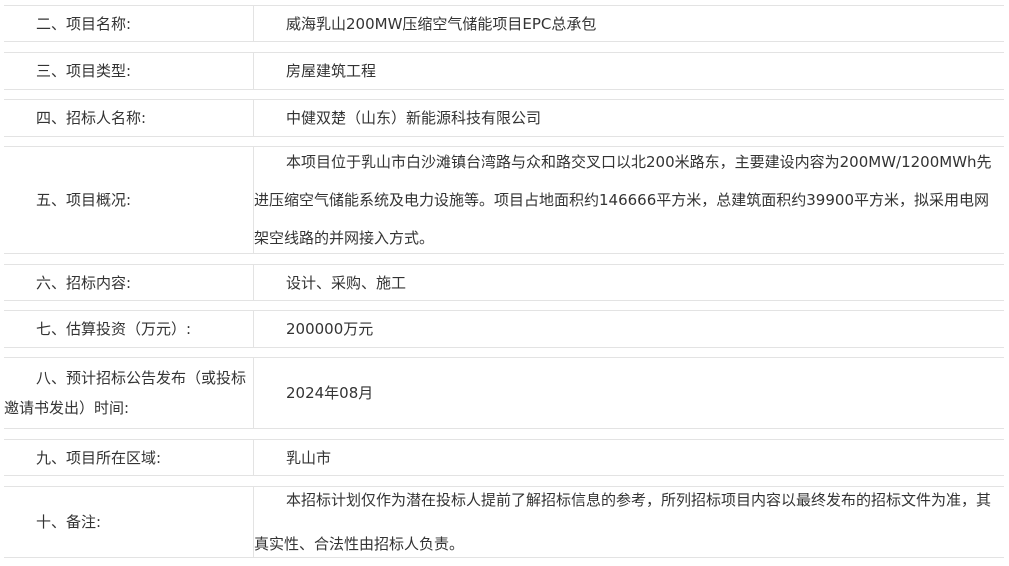  What do you see at coordinates (84, 200) in the screenshot?
I see `row-label: 五、项目概况:` at bounding box center [84, 200].